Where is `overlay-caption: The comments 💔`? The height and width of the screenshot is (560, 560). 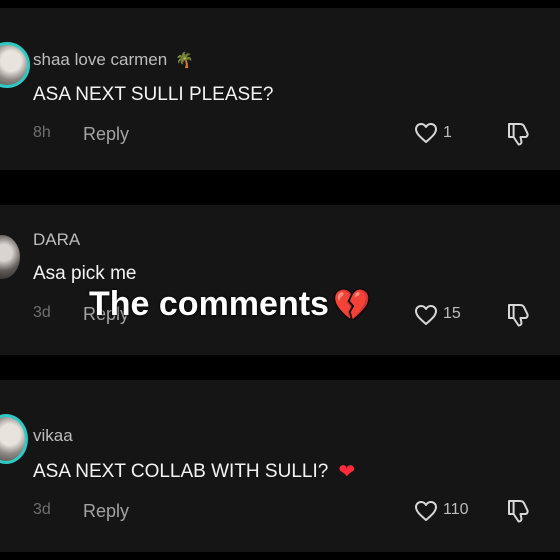
overlay-caption: The comments 💔 is located at coordinates (229, 304).